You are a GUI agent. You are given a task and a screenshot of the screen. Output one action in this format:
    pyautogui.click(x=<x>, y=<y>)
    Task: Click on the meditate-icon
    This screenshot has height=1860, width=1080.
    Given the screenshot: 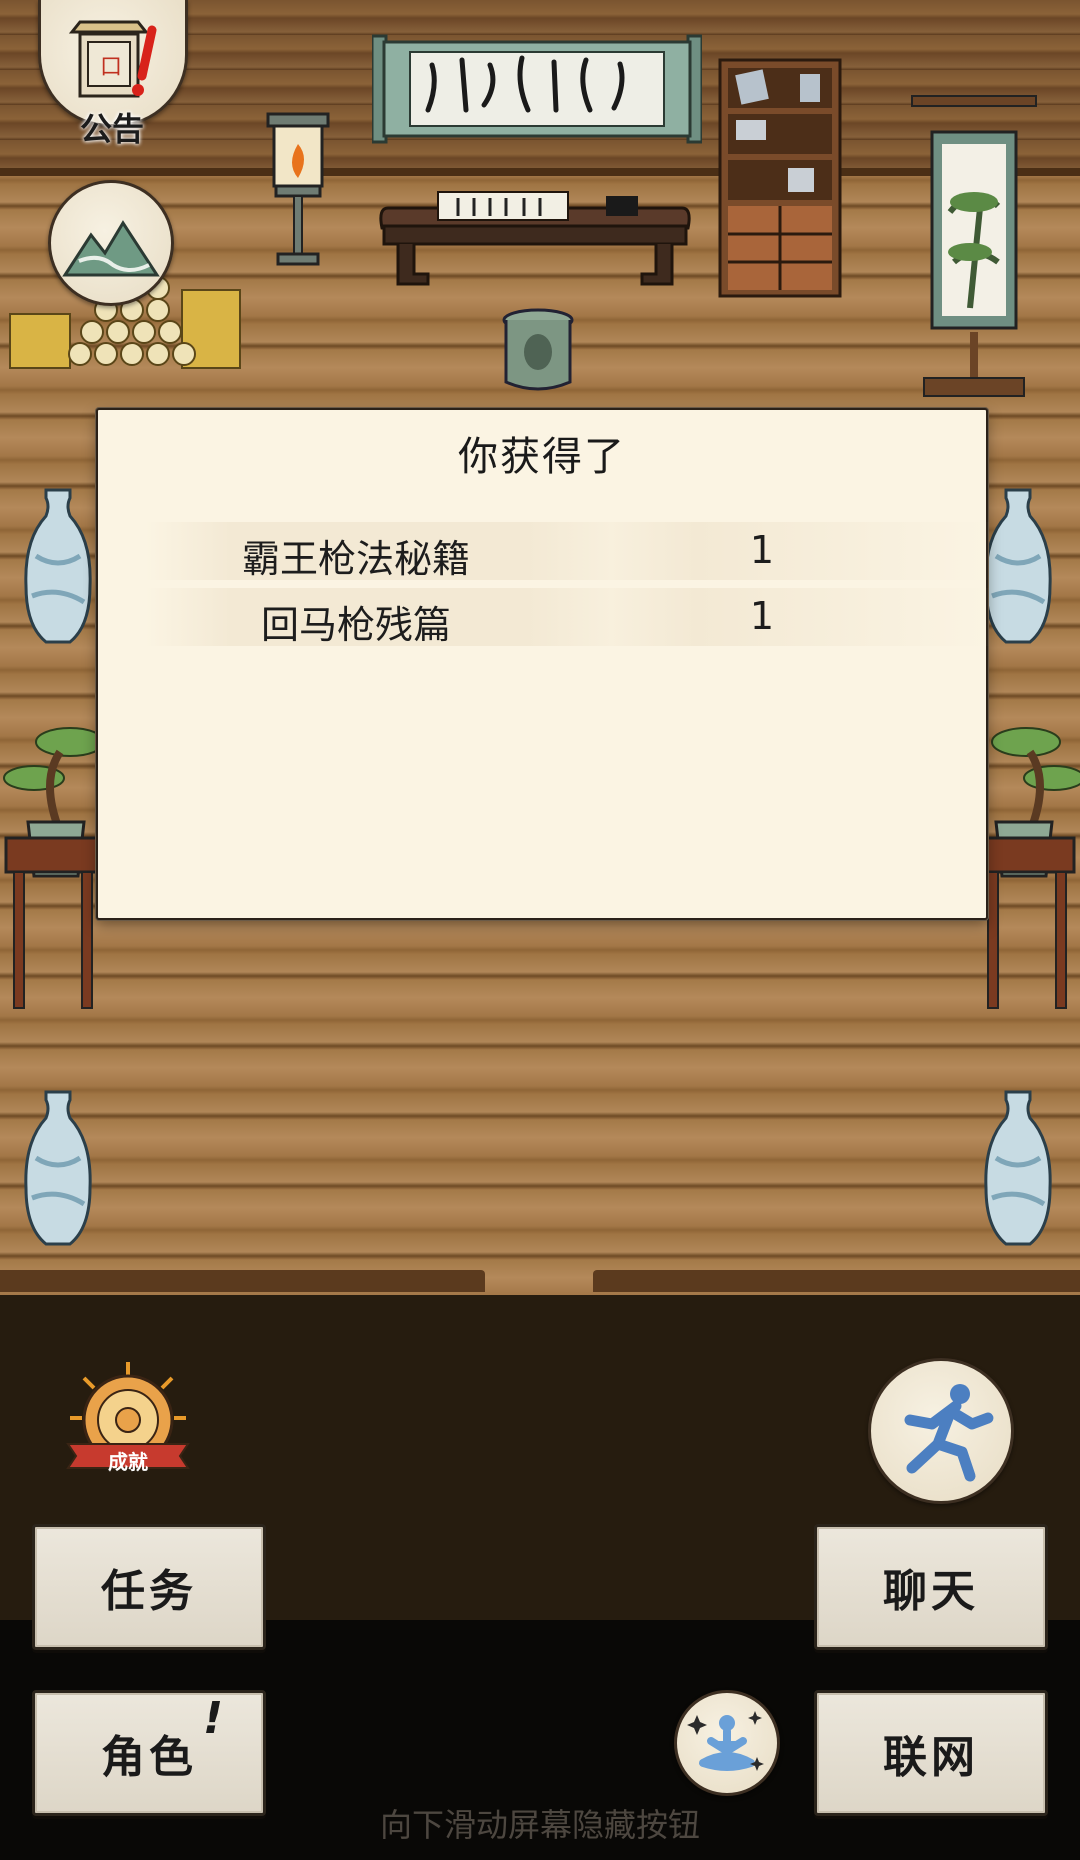 What is the action you would take?
    pyautogui.click(x=725, y=1741)
    